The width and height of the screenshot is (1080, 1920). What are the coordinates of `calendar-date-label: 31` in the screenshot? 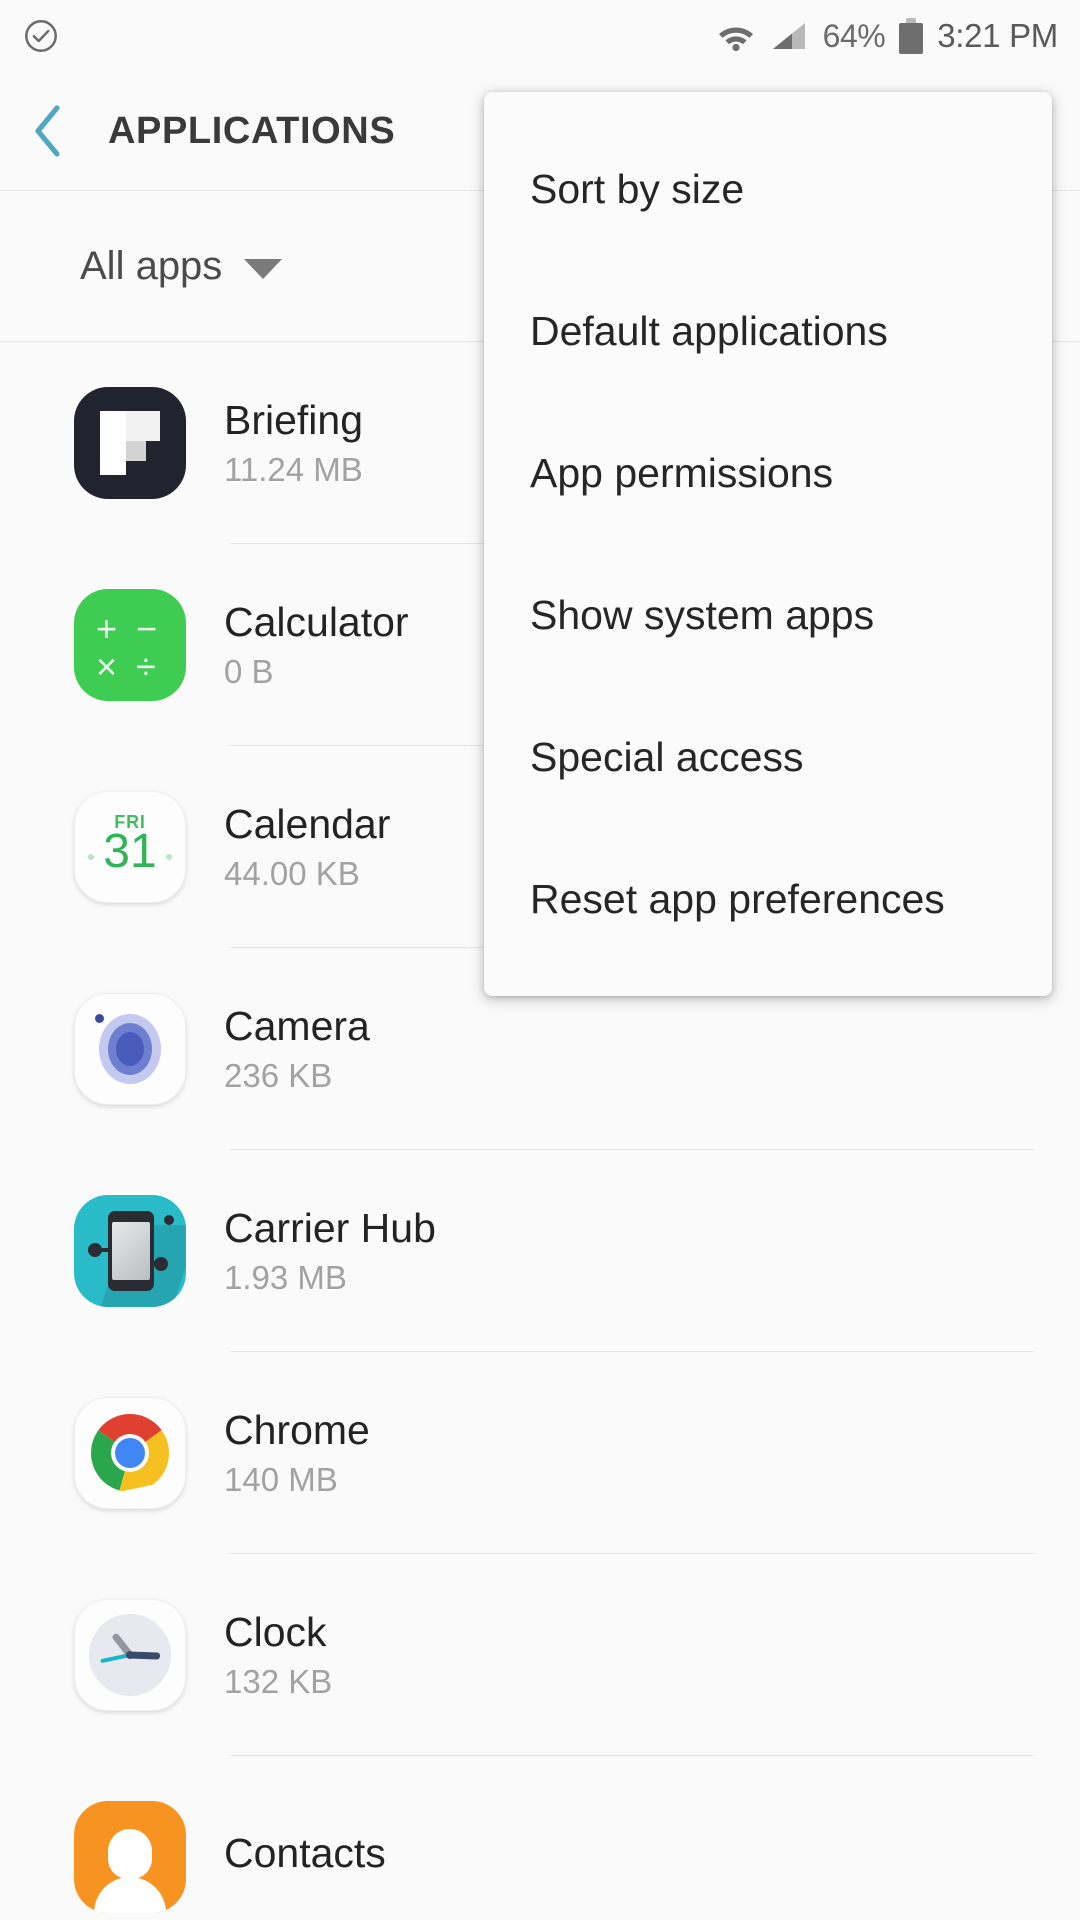 It's located at (130, 851).